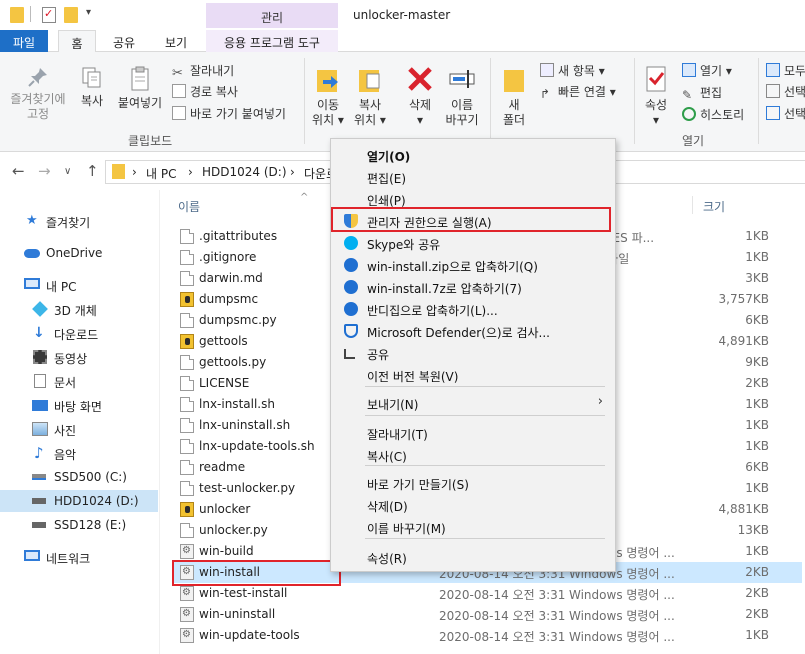 This screenshot has width=805, height=654. Describe the element at coordinates (370, 96) in the screenshot. I see `copy-to-button: 복사 위치 ▾` at that location.